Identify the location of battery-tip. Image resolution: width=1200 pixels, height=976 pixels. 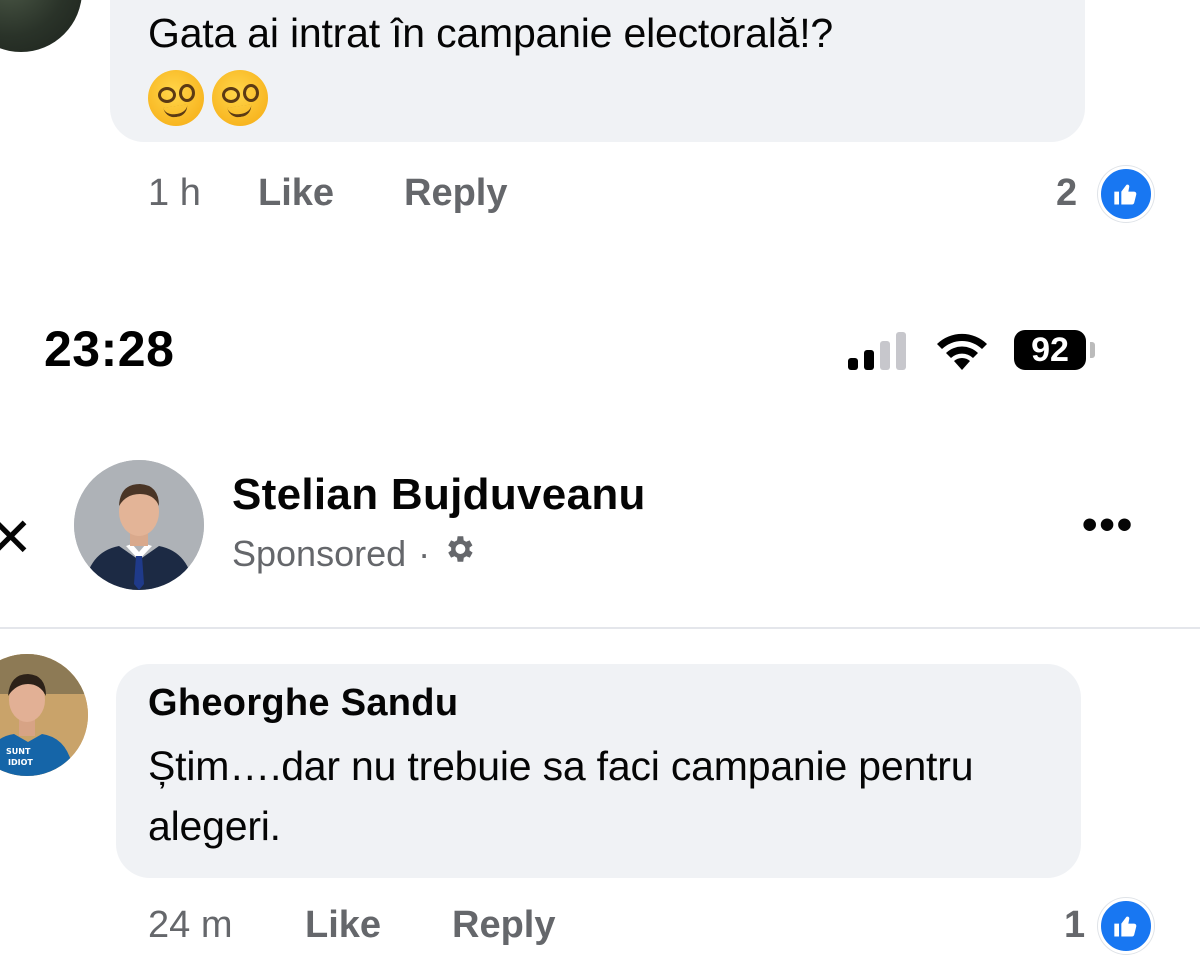
(1092, 350).